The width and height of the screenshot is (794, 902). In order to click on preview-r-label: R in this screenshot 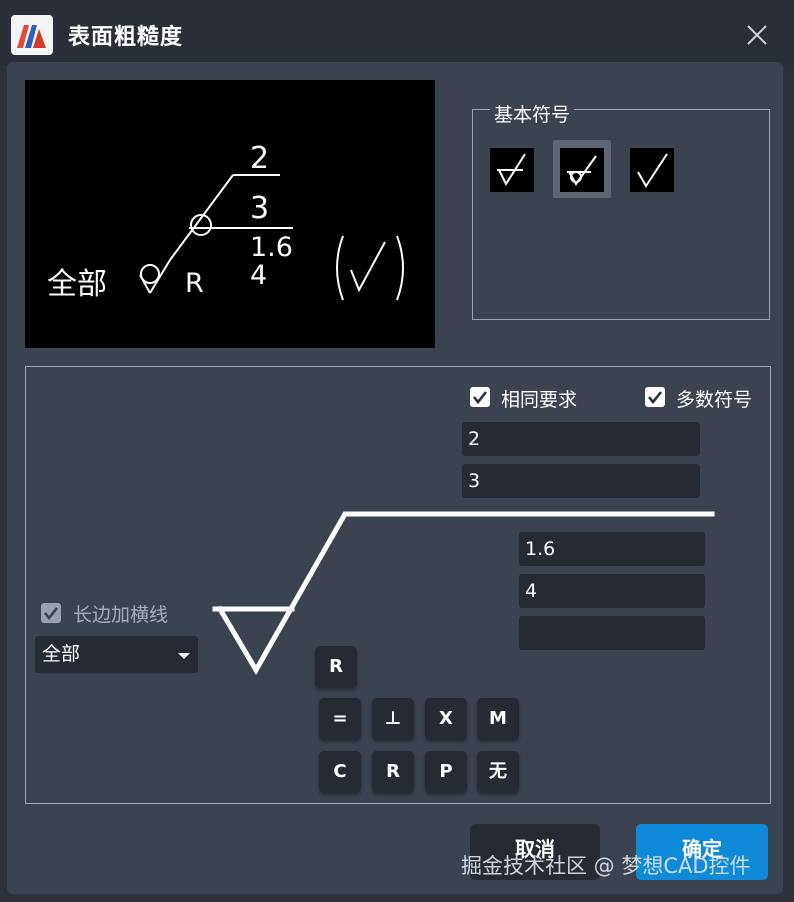, I will do `click(194, 283)`.